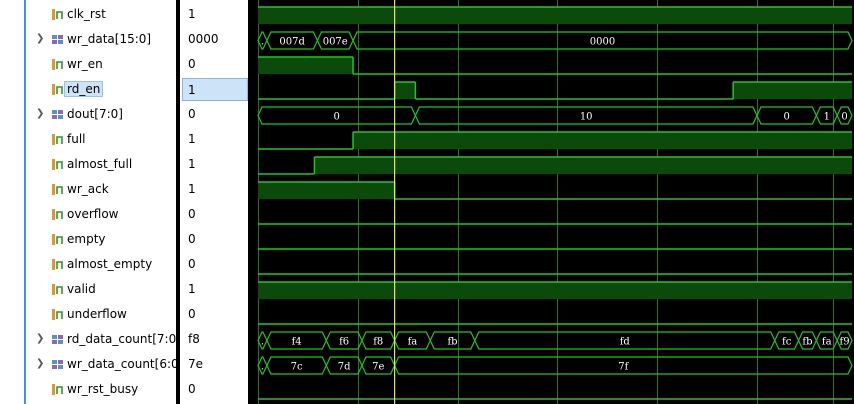 Image resolution: width=854 pixels, height=404 pixels. Describe the element at coordinates (101, 139) in the screenshot. I see `signal-row-full: full` at that location.